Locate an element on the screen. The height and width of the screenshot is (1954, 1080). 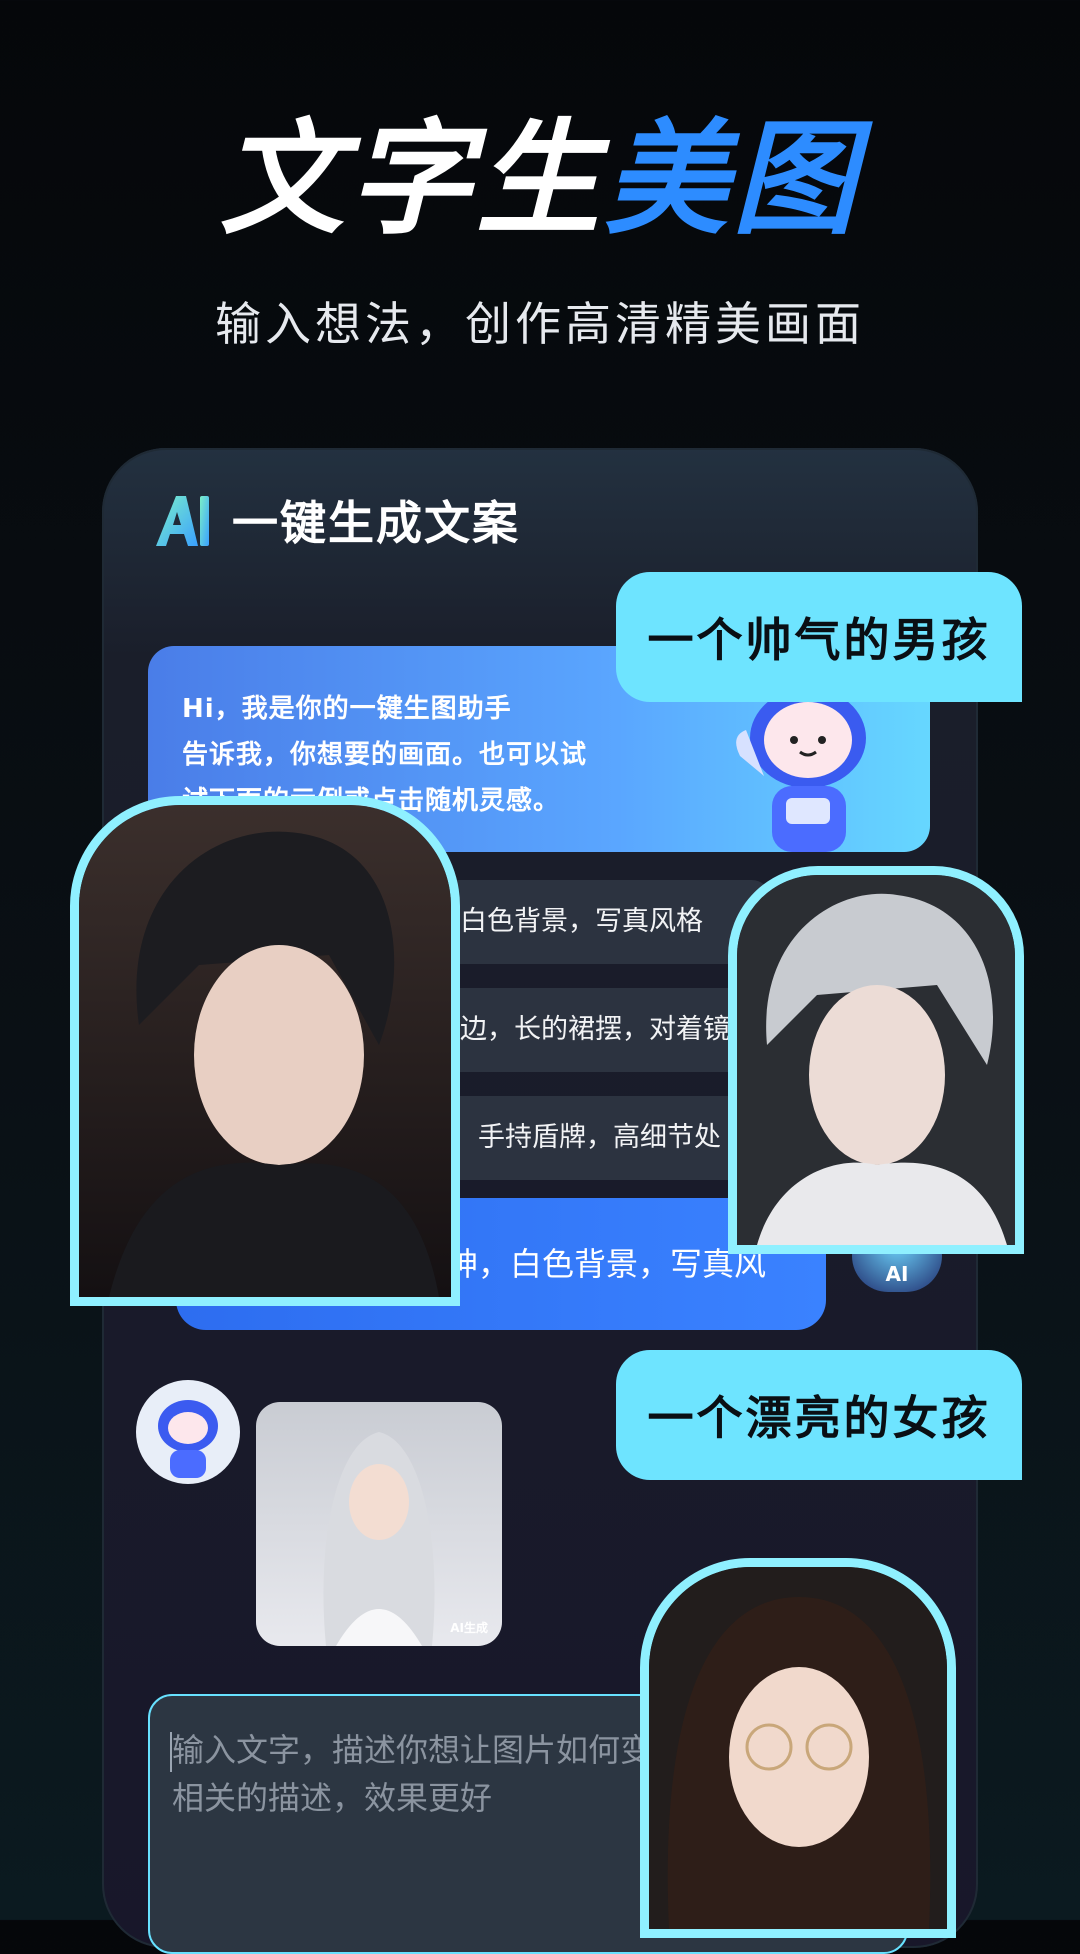
app-header: 一键生成文案 is located at coordinates (336, 520).